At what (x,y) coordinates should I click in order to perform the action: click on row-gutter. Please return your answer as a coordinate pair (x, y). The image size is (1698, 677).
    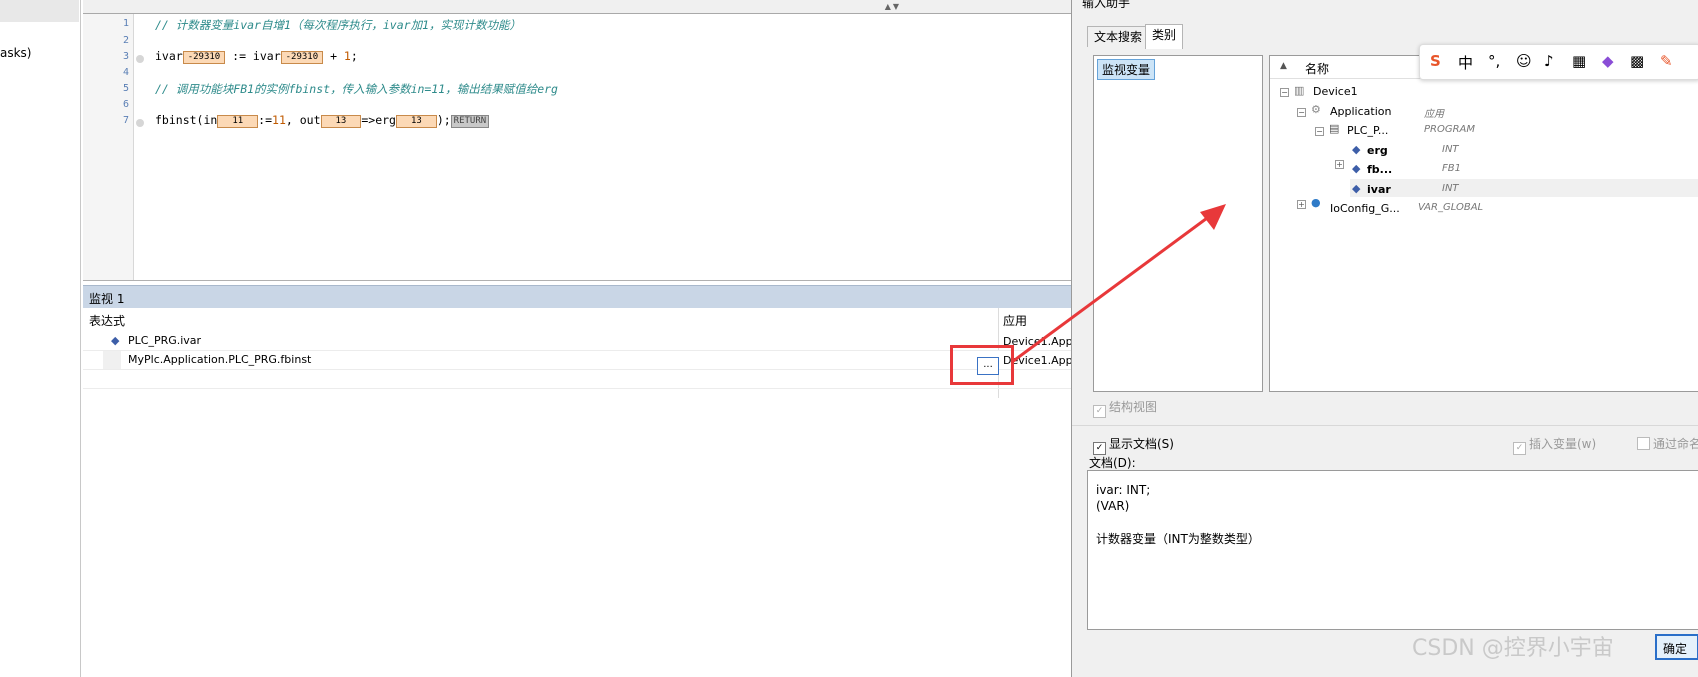
    Looking at the image, I should click on (112, 360).